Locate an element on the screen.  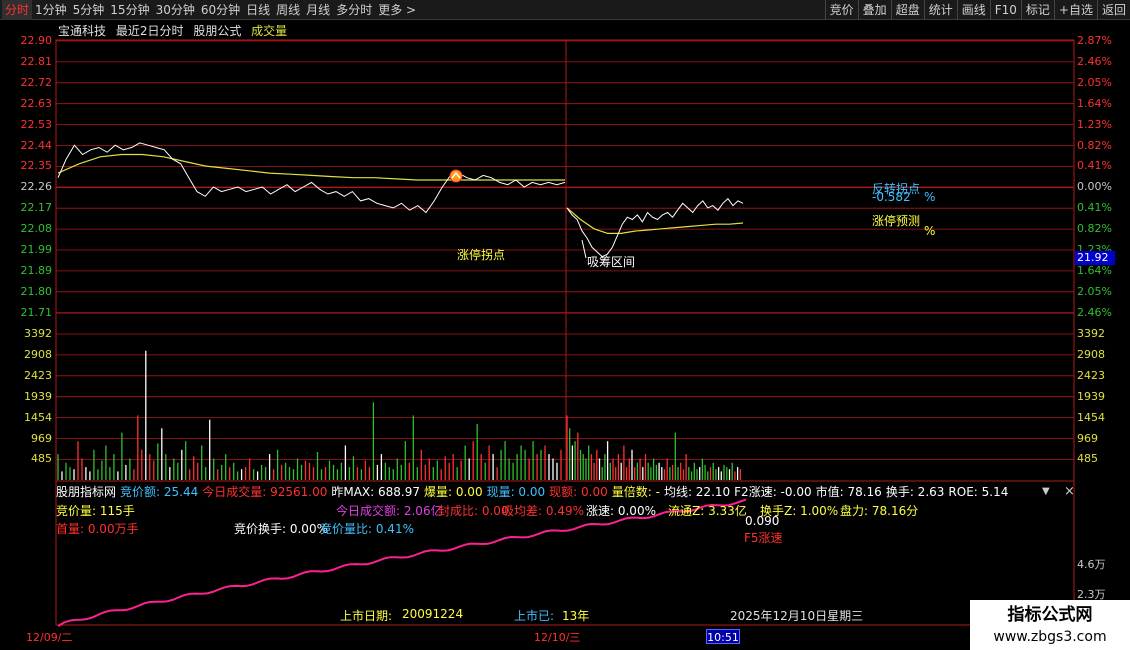
volume-axis-label-right: 485 is located at coordinates (1087, 459).